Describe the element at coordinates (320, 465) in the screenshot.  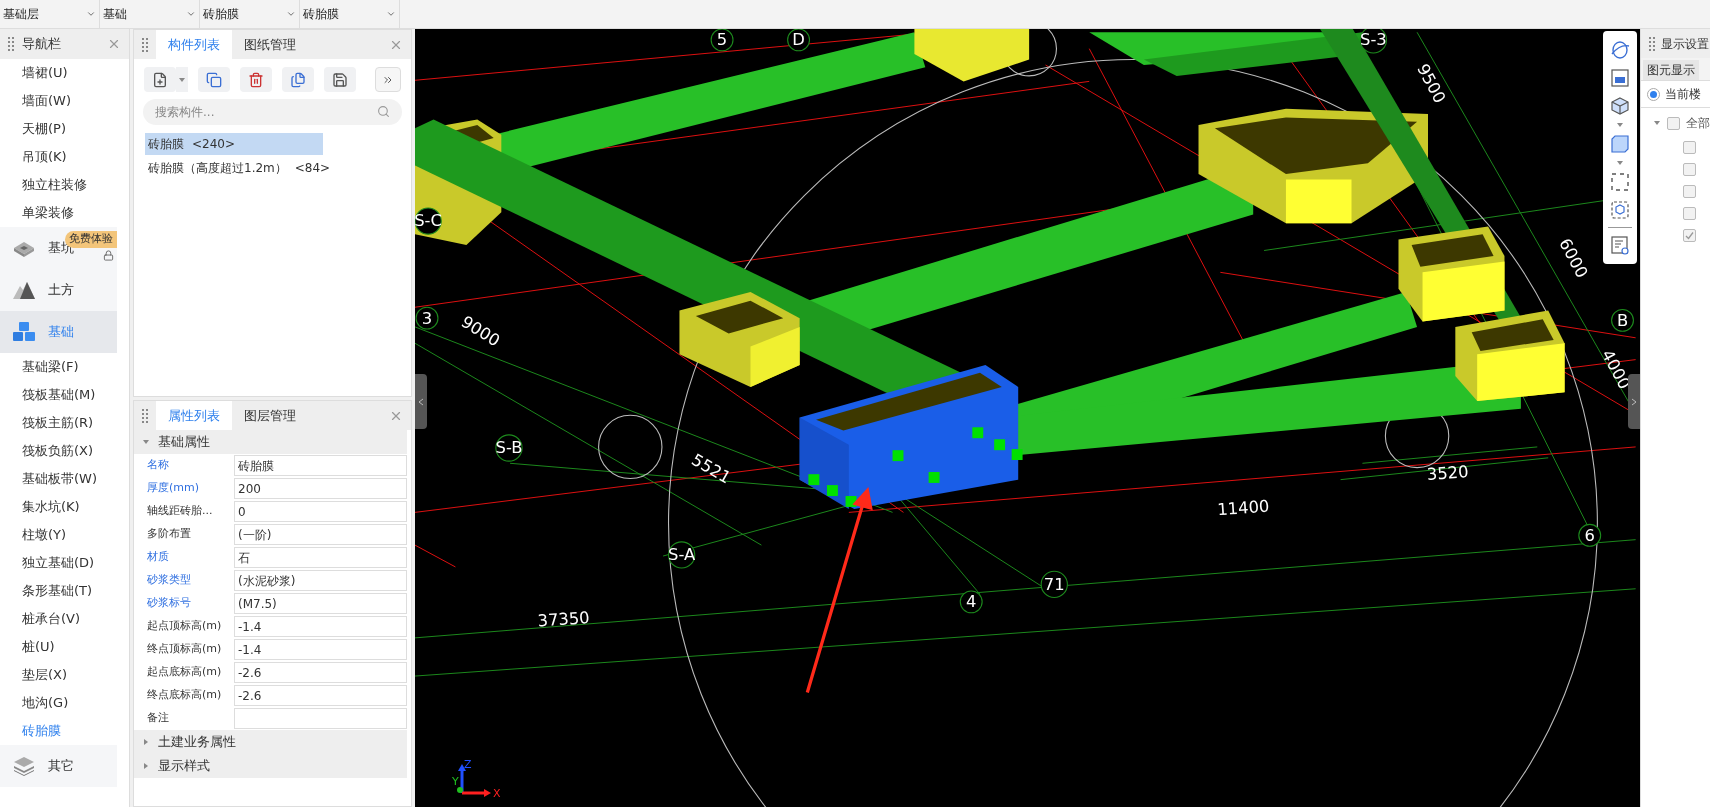
I see `property-value-field: 砖胎膜` at that location.